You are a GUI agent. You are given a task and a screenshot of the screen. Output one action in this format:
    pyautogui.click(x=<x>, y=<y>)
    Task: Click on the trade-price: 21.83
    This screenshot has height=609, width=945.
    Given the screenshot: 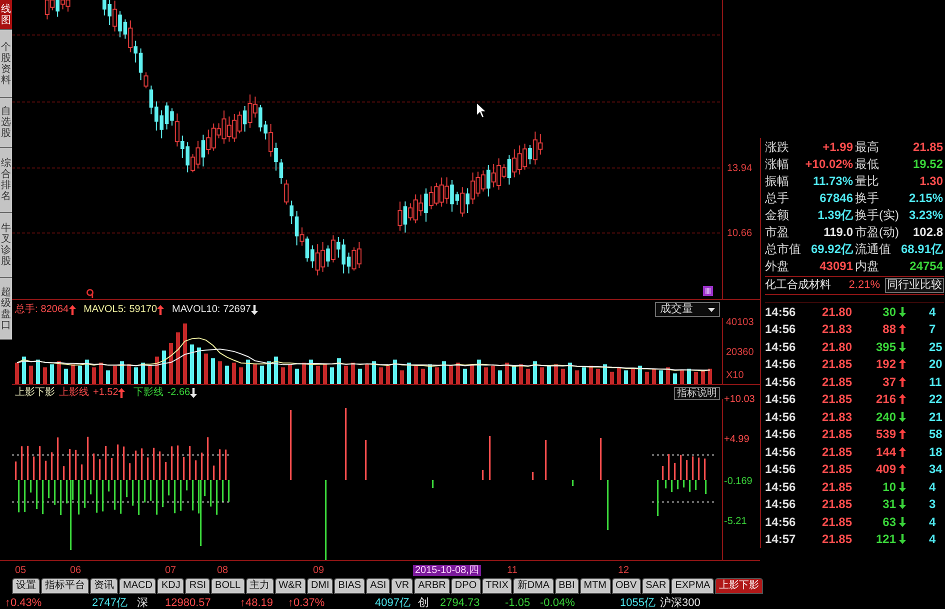 What is the action you would take?
    pyautogui.click(x=837, y=417)
    